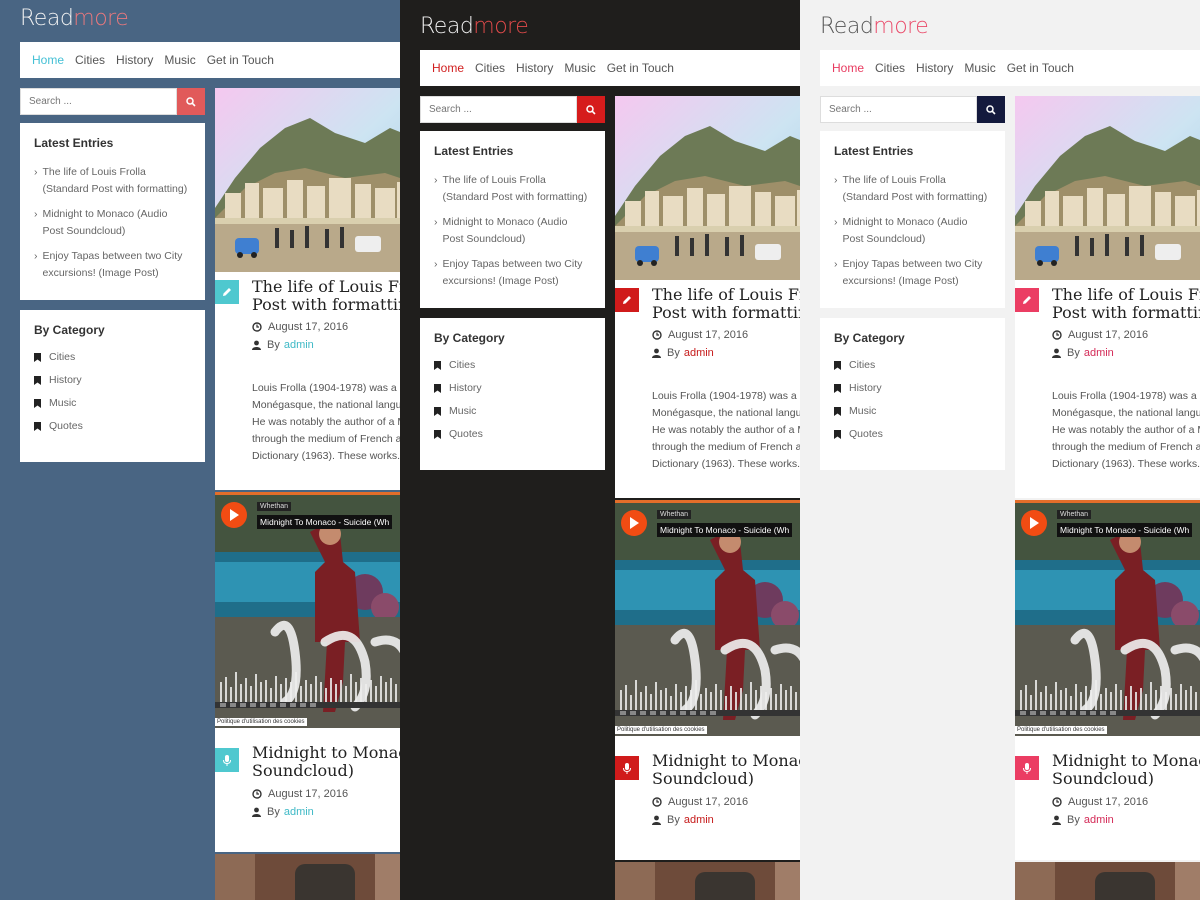 This screenshot has height=900, width=1200. I want to click on entry-title: The life of Louis Frolla, so click(94, 172).